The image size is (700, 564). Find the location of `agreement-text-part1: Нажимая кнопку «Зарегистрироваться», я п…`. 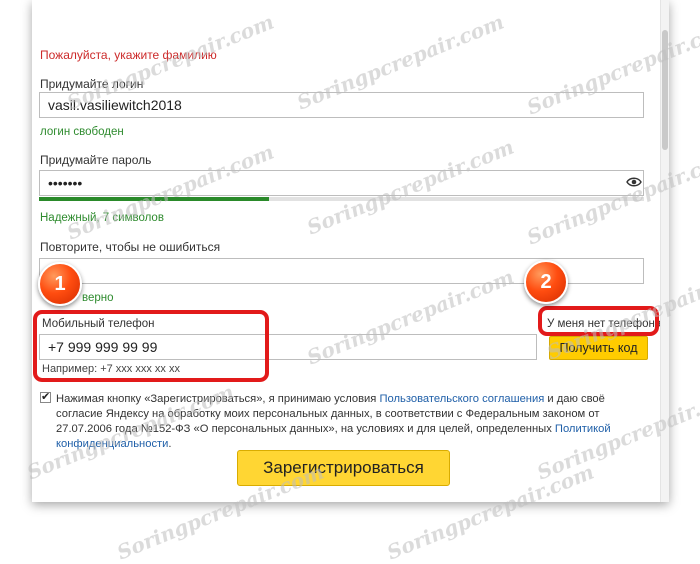

agreement-text-part1: Нажимая кнопку «Зарегистрироваться», я п… is located at coordinates (218, 399).